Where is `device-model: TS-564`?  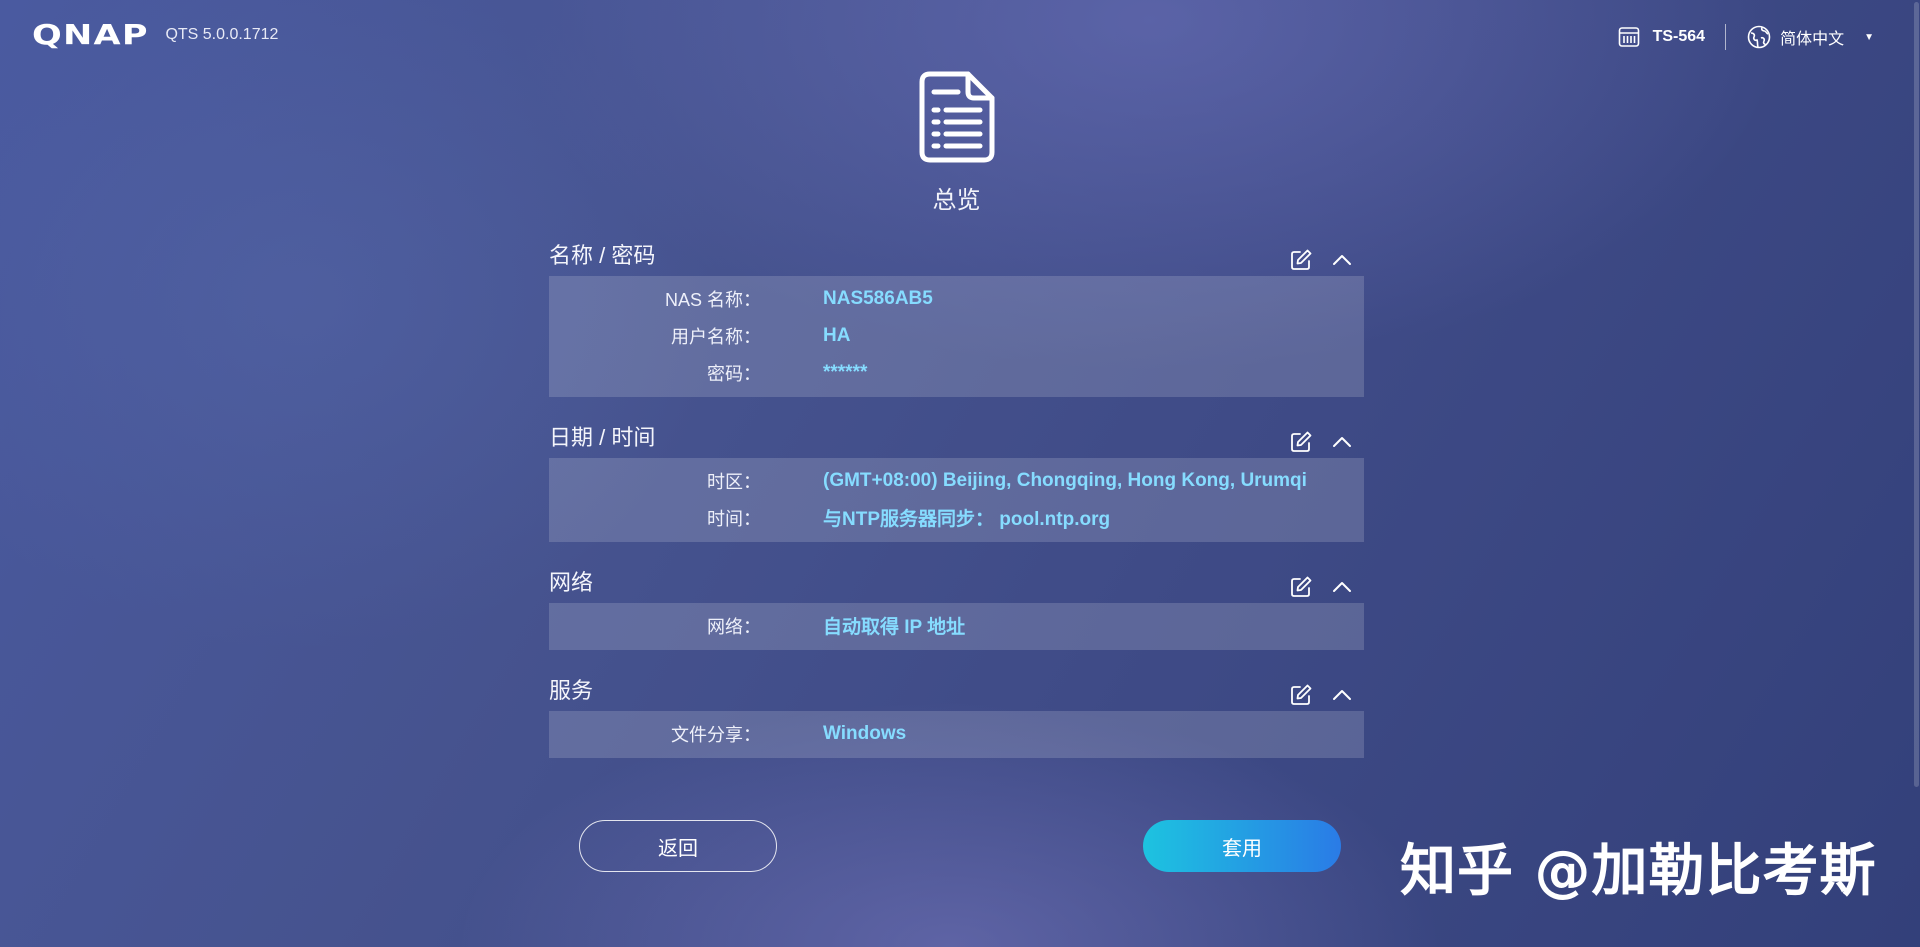 device-model: TS-564 is located at coordinates (1679, 36).